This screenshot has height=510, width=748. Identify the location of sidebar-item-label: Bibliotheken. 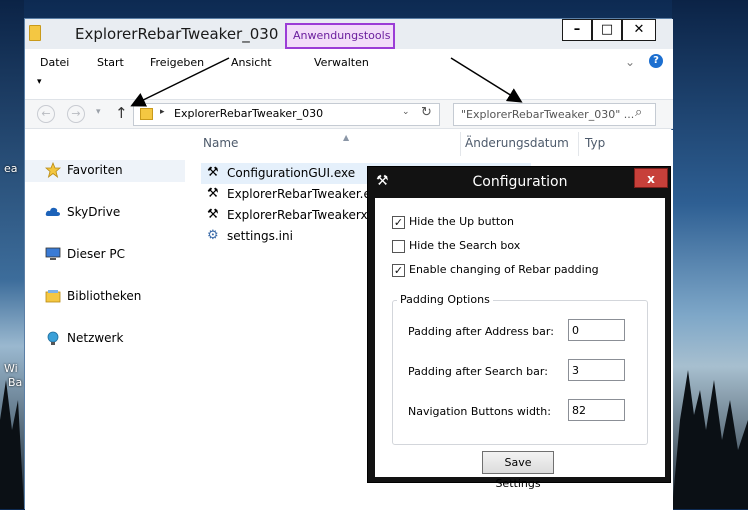
(104, 296).